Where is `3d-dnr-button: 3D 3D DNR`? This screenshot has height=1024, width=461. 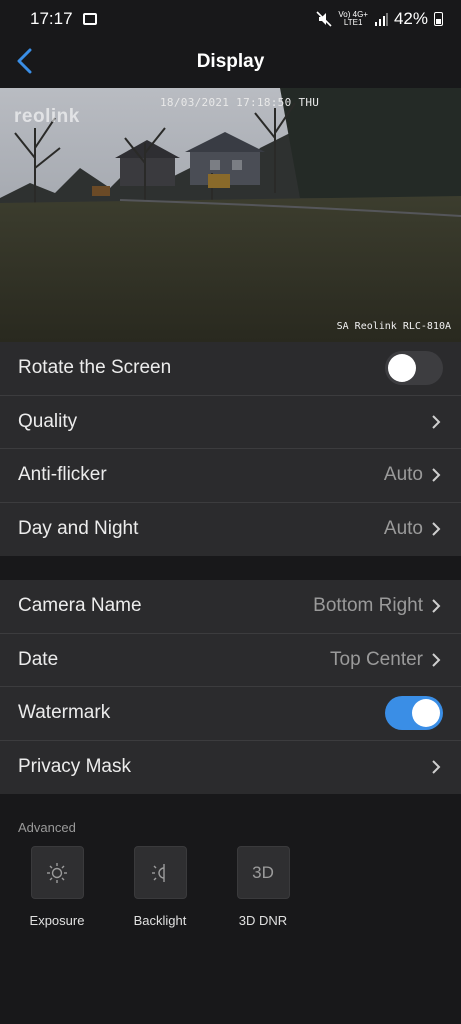
3d-dnr-button: 3D 3D DNR is located at coordinates (263, 887).